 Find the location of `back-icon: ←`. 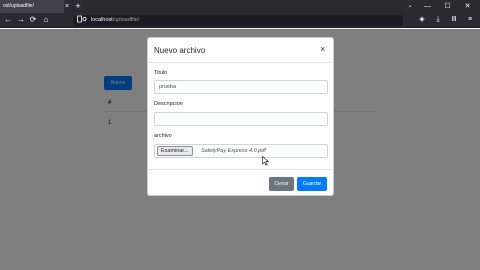

back-icon: ← is located at coordinates (8, 20).